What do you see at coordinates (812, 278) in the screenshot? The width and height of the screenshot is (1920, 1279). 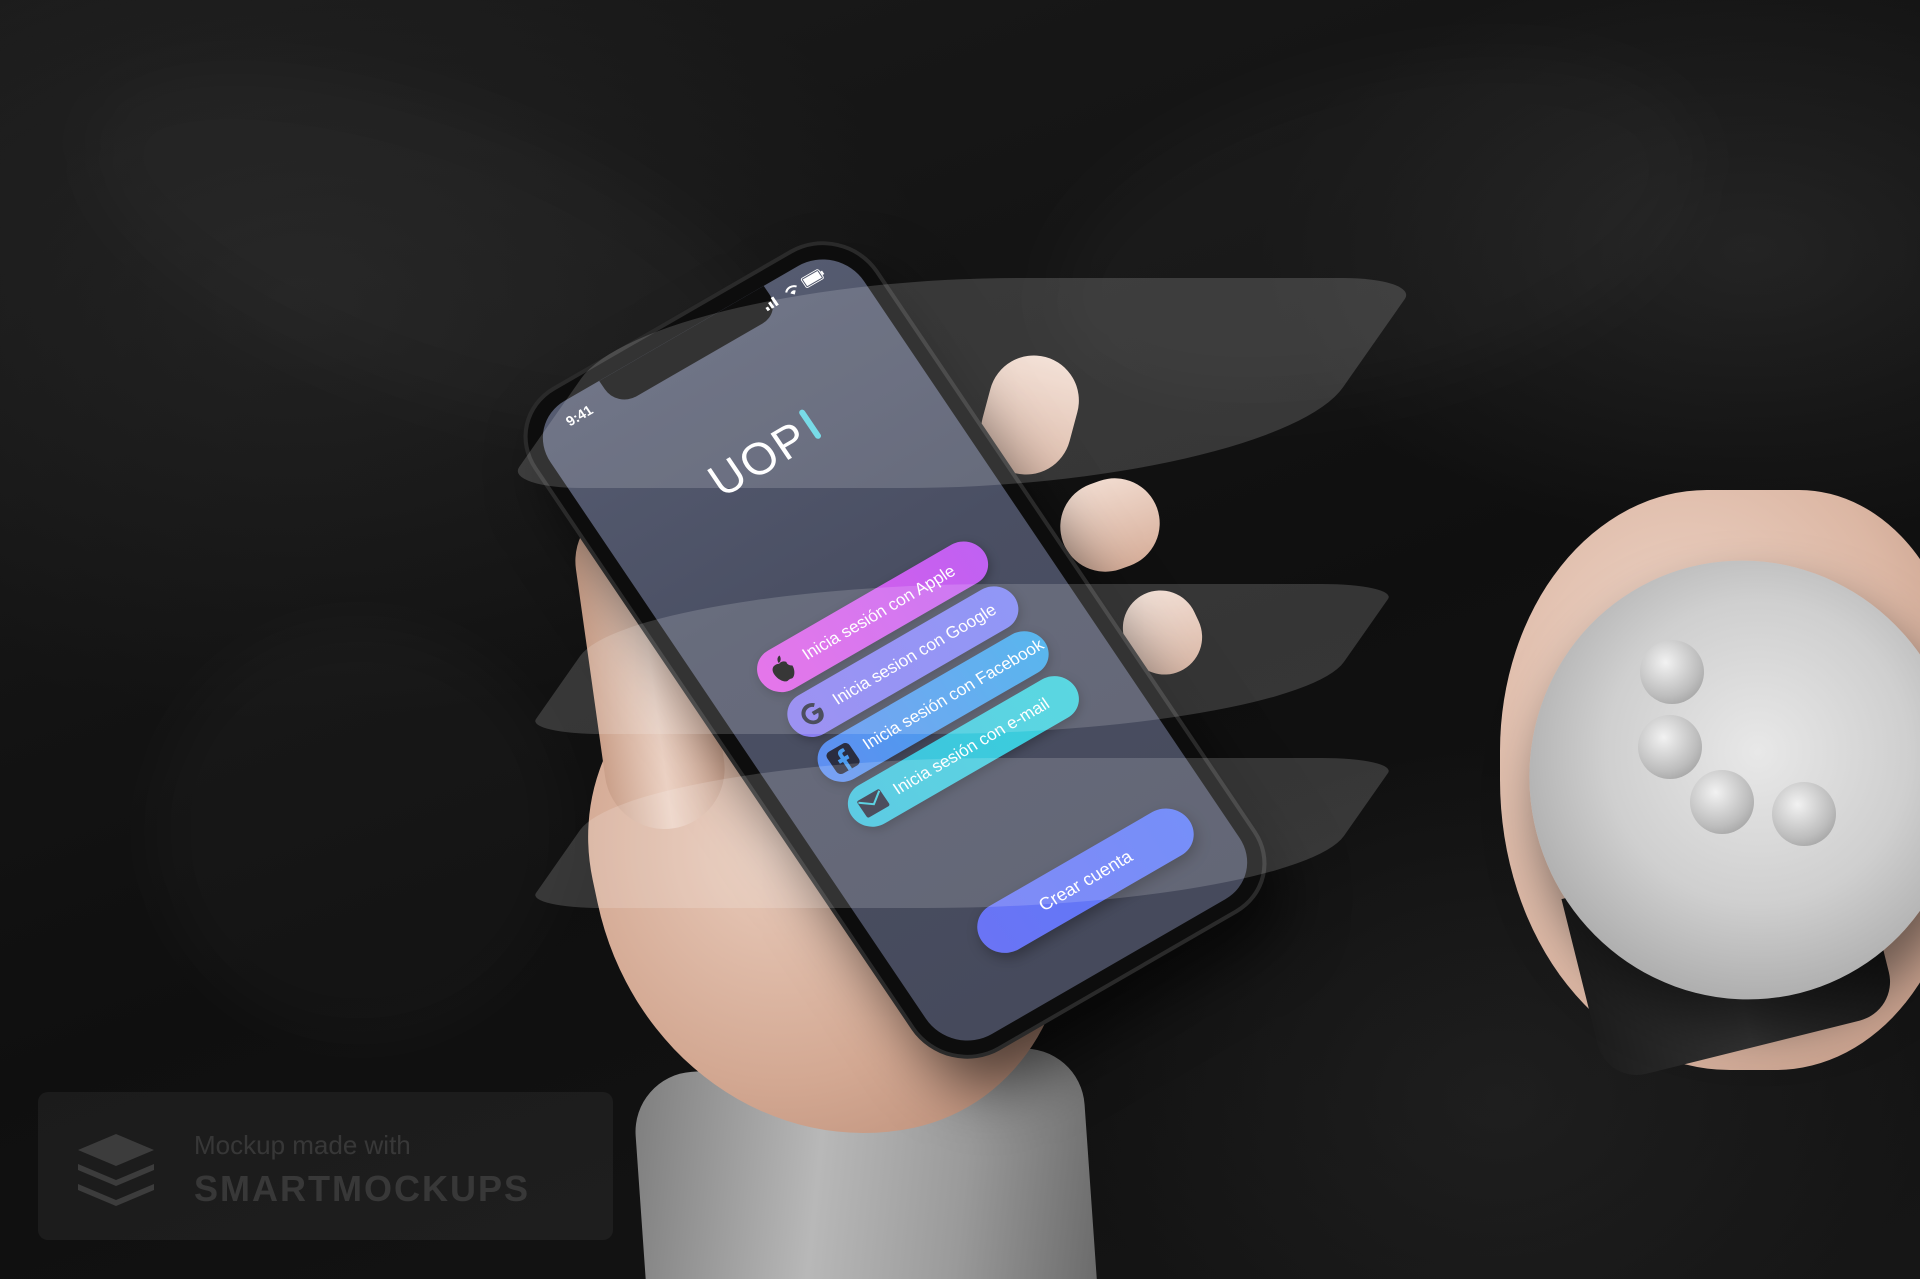 I see `battery-icon` at bounding box center [812, 278].